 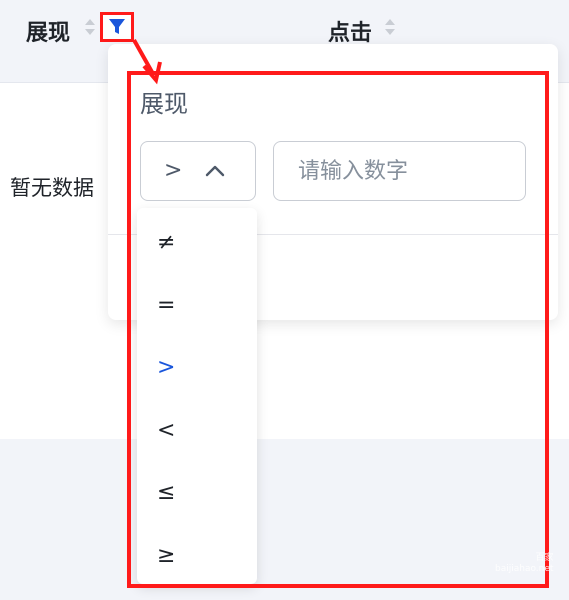 I want to click on filter-icon, so click(x=117, y=26).